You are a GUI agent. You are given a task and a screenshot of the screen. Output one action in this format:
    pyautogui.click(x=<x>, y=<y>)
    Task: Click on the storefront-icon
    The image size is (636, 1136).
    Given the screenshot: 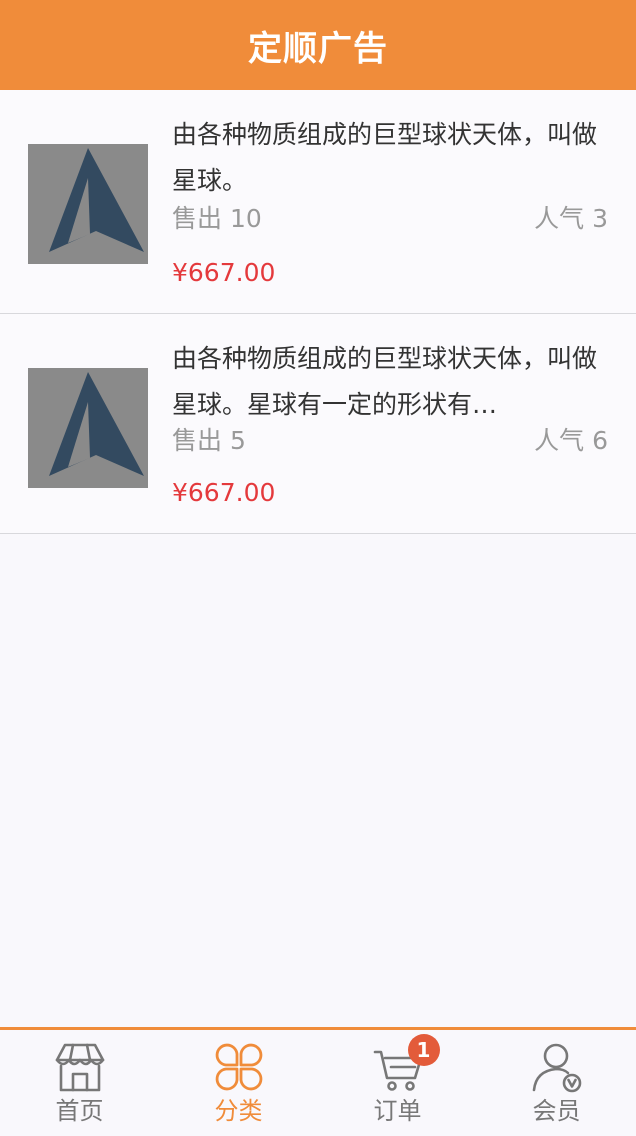 What is the action you would take?
    pyautogui.click(x=79, y=1067)
    